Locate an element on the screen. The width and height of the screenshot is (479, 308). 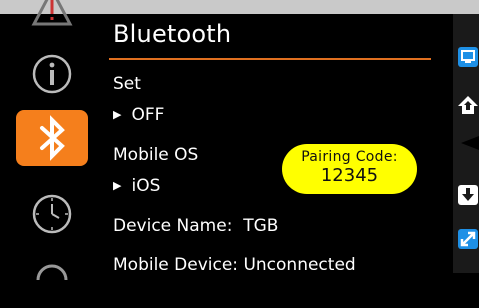
warning-icon is located at coordinates (52, 13).